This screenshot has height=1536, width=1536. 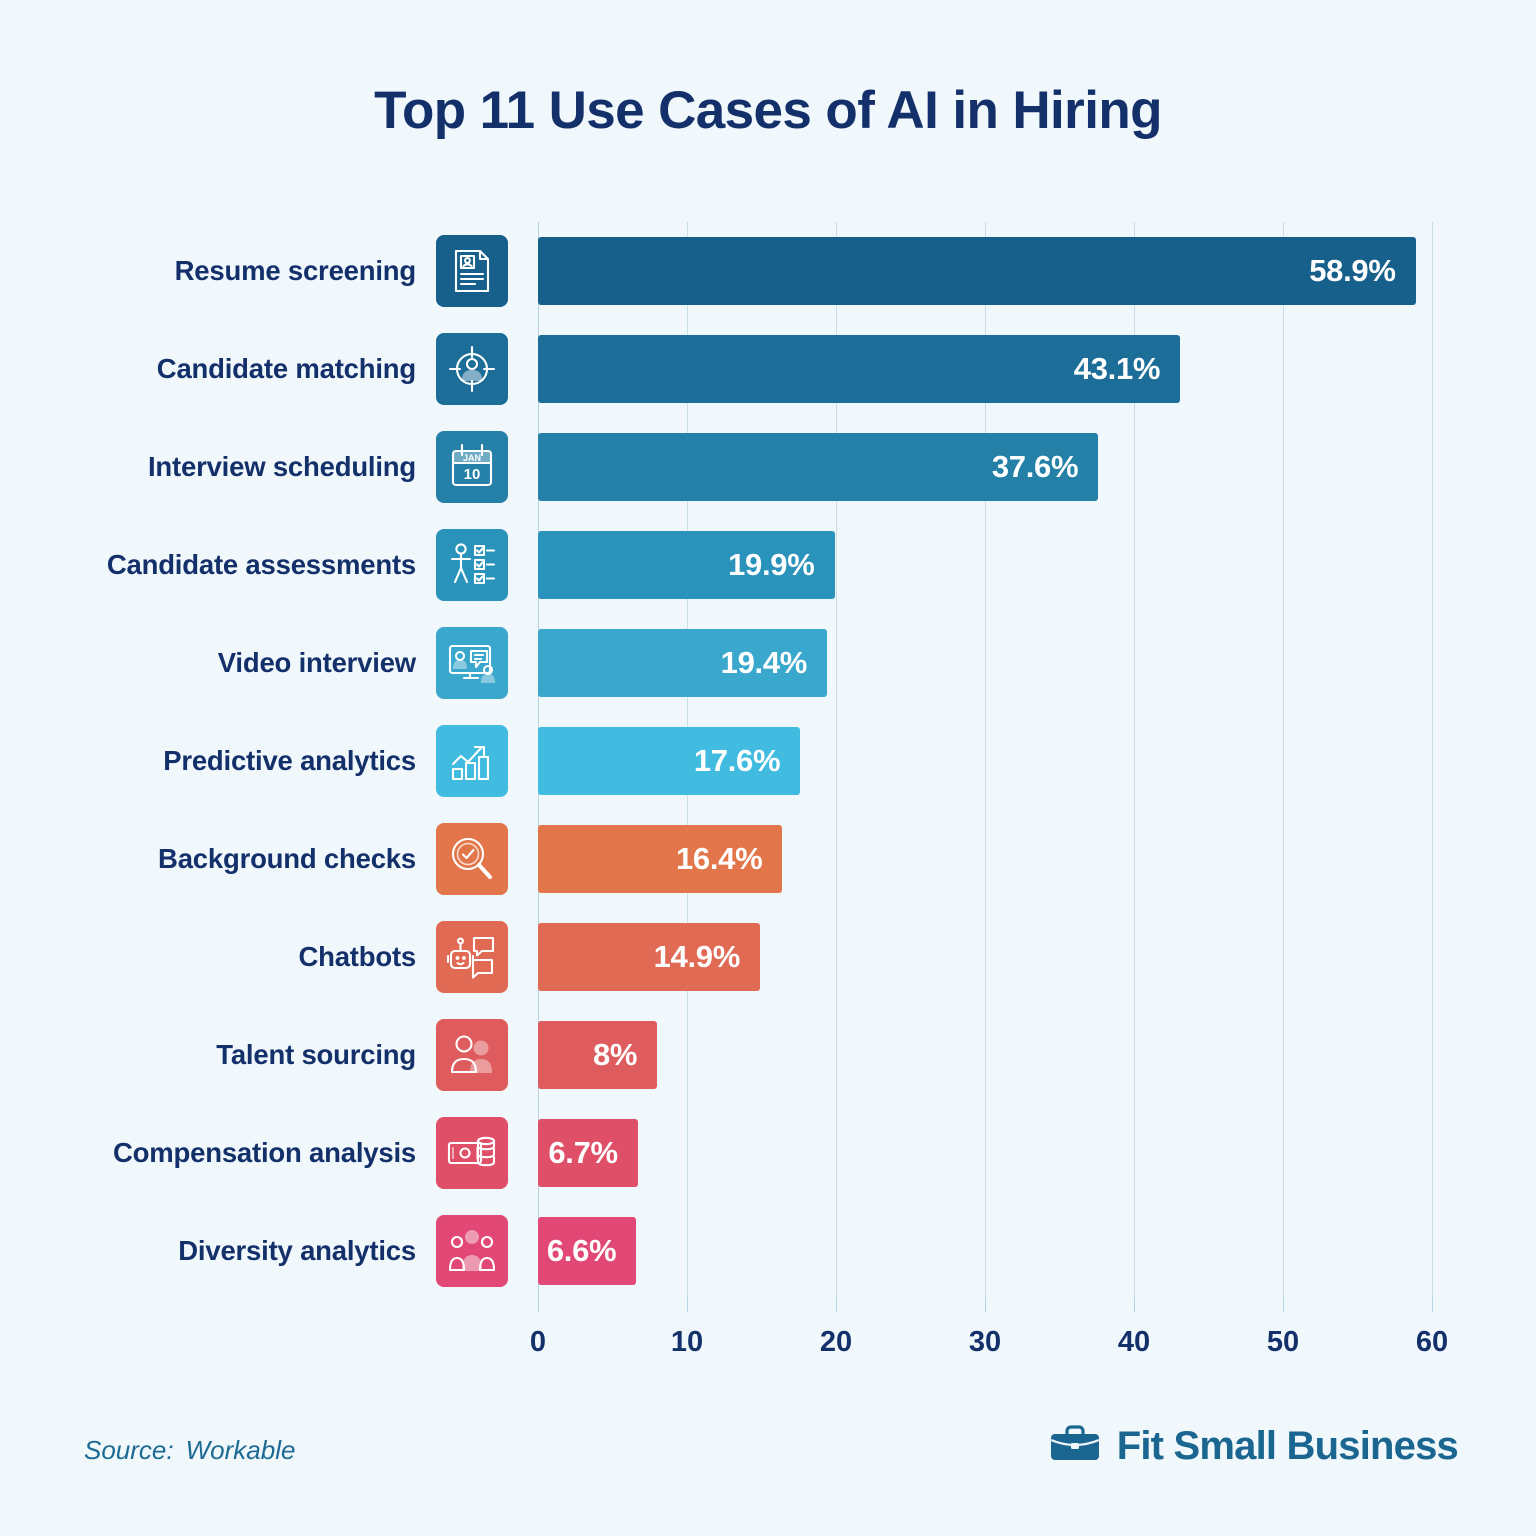 I want to click on briefcase-icon, so click(x=1075, y=1446).